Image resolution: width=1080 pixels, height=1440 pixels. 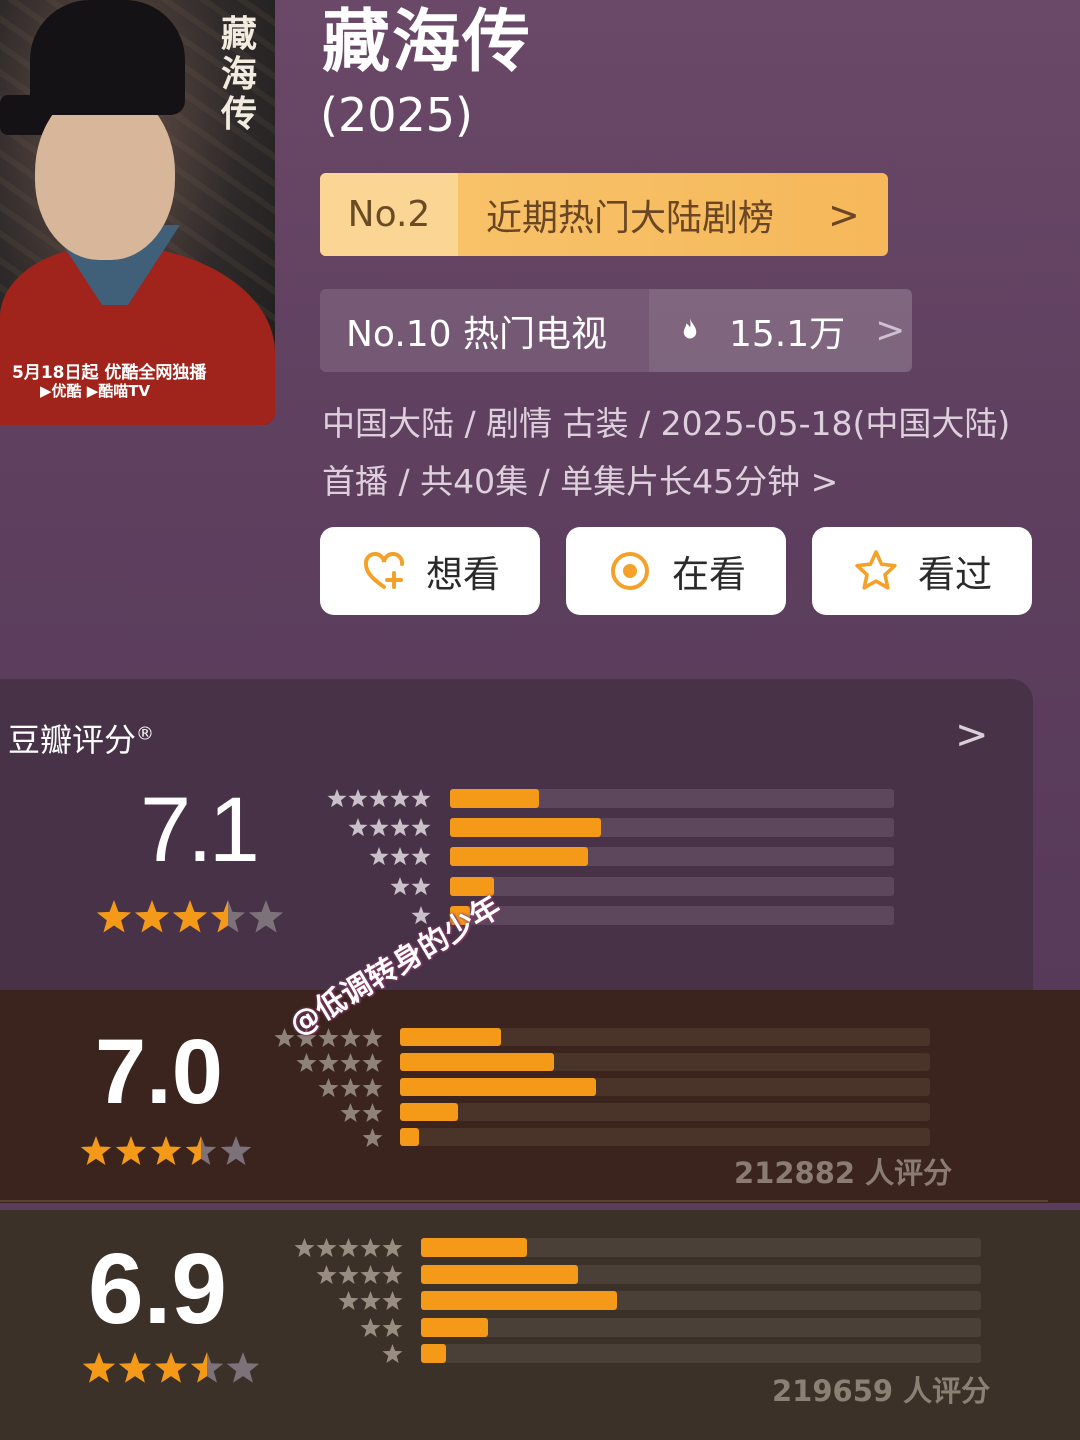 What do you see at coordinates (876, 570) in the screenshot?
I see `star-outline-icon` at bounding box center [876, 570].